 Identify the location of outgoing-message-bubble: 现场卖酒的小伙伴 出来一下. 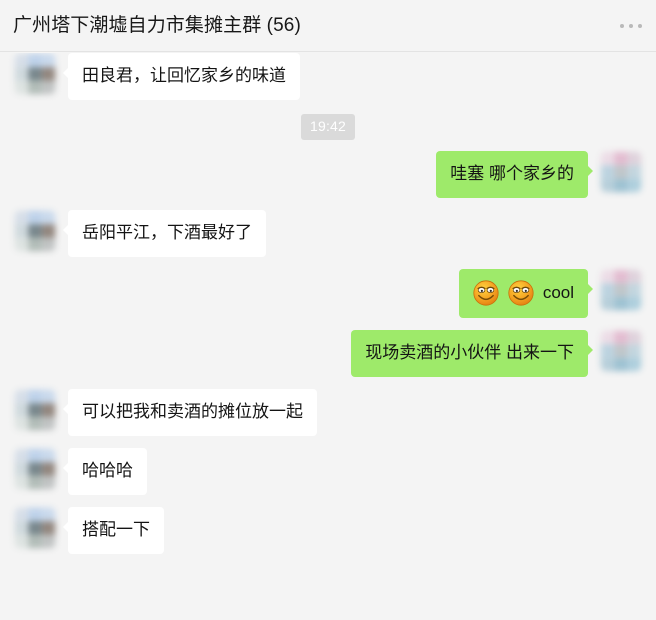
(472, 353).